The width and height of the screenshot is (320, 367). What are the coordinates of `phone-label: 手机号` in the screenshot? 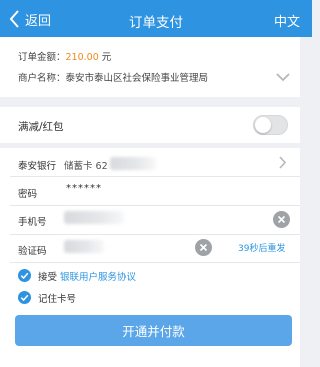 It's located at (32, 222).